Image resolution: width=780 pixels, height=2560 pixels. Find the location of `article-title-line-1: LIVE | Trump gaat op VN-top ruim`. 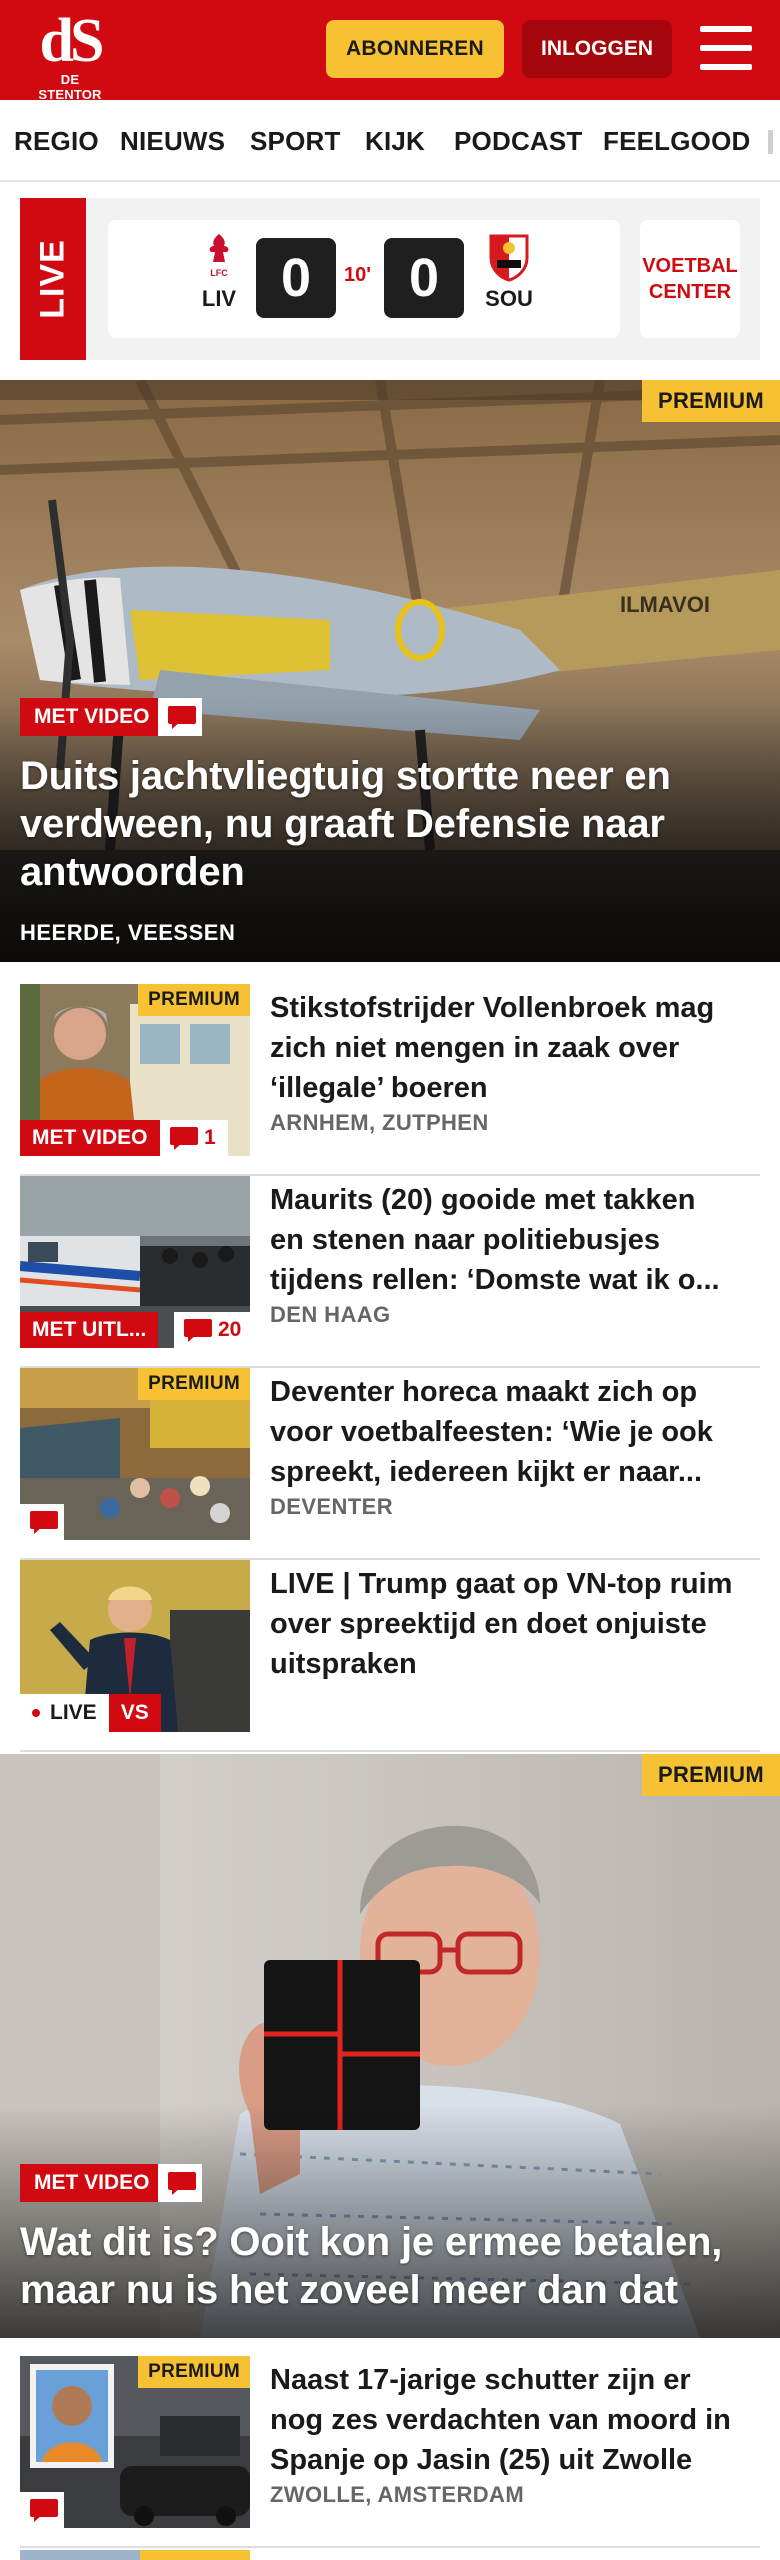

article-title-line-1: LIVE | Trump gaat op VN-top ruim is located at coordinates (501, 1584).